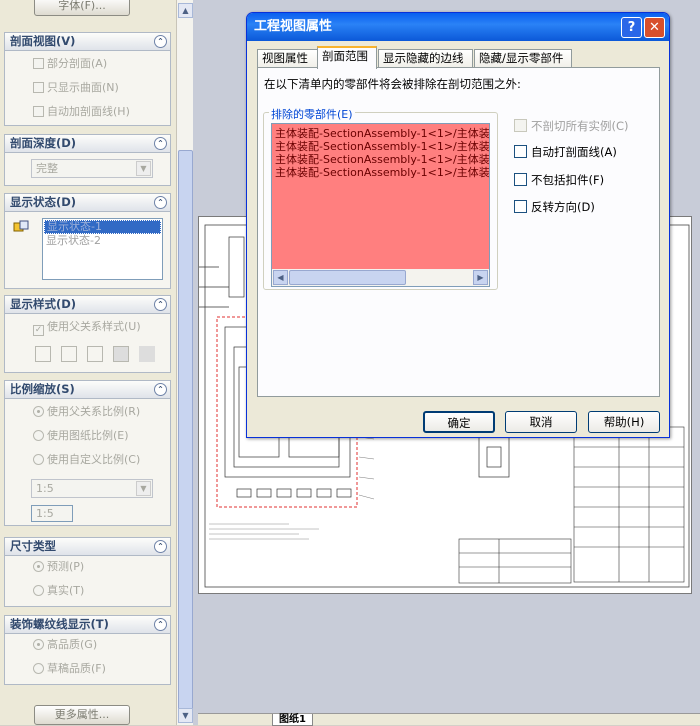 This screenshot has width=700, height=726. I want to click on draft-quality-radio: 草稿品质(F), so click(69, 669).